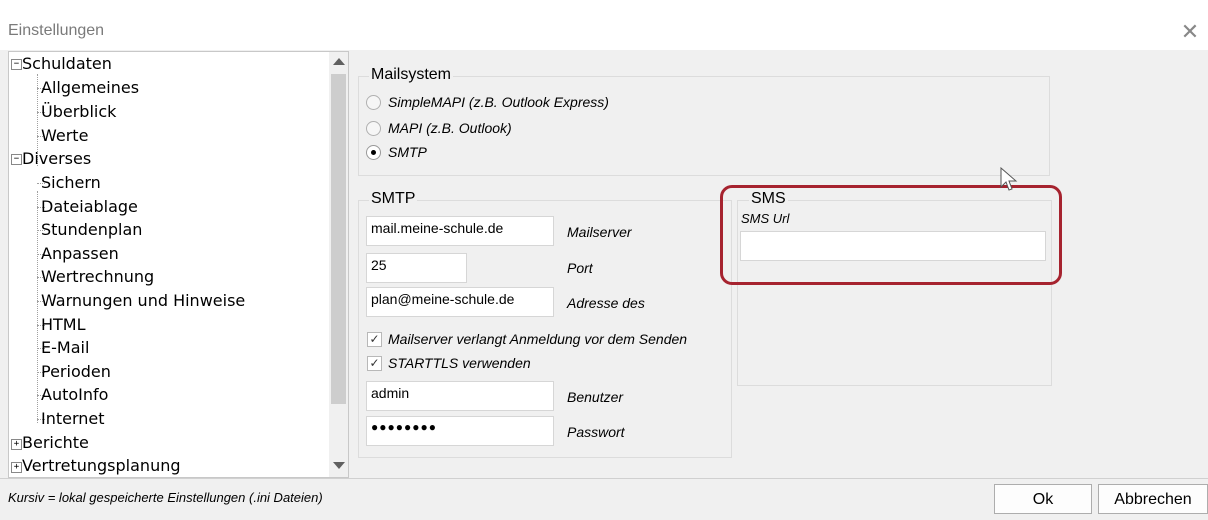  I want to click on tree-item-dateiablage: Dateiablage, so click(89, 206).